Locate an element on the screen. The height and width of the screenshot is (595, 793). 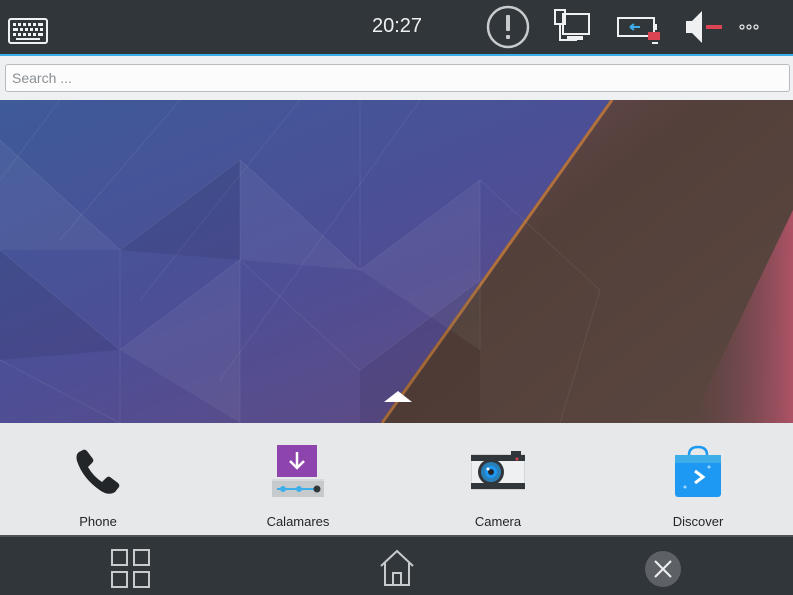
audio-volume-muted-icon is located at coordinates (703, 27).